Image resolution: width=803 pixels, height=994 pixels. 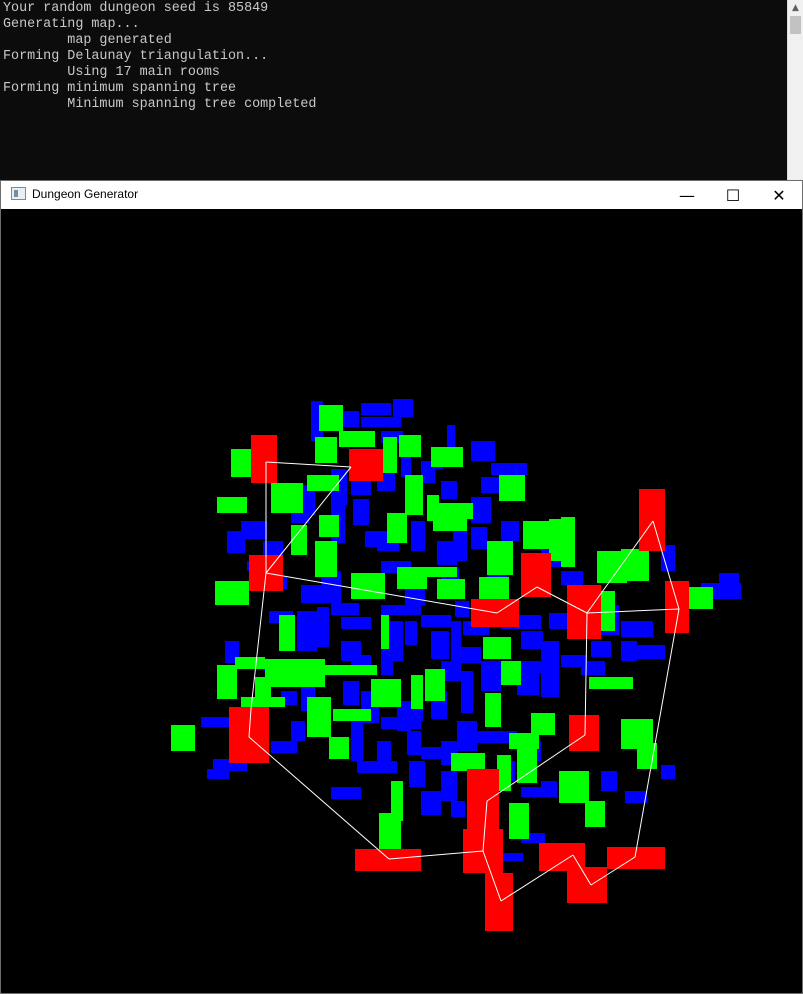 I want to click on maximize-button: ☐, so click(x=733, y=195).